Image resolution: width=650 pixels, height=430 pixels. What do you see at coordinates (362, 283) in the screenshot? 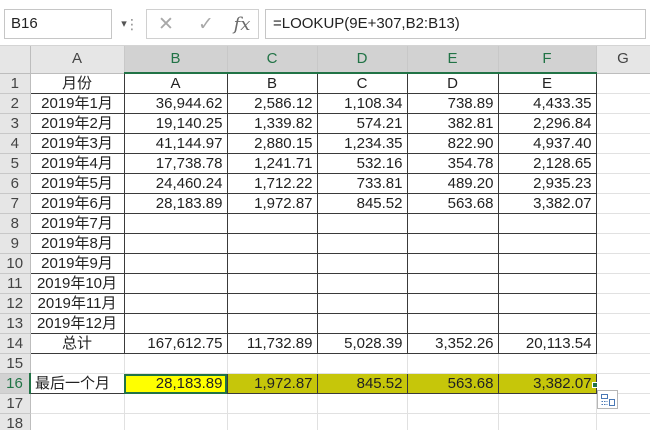
I see `cell-d11` at bounding box center [362, 283].